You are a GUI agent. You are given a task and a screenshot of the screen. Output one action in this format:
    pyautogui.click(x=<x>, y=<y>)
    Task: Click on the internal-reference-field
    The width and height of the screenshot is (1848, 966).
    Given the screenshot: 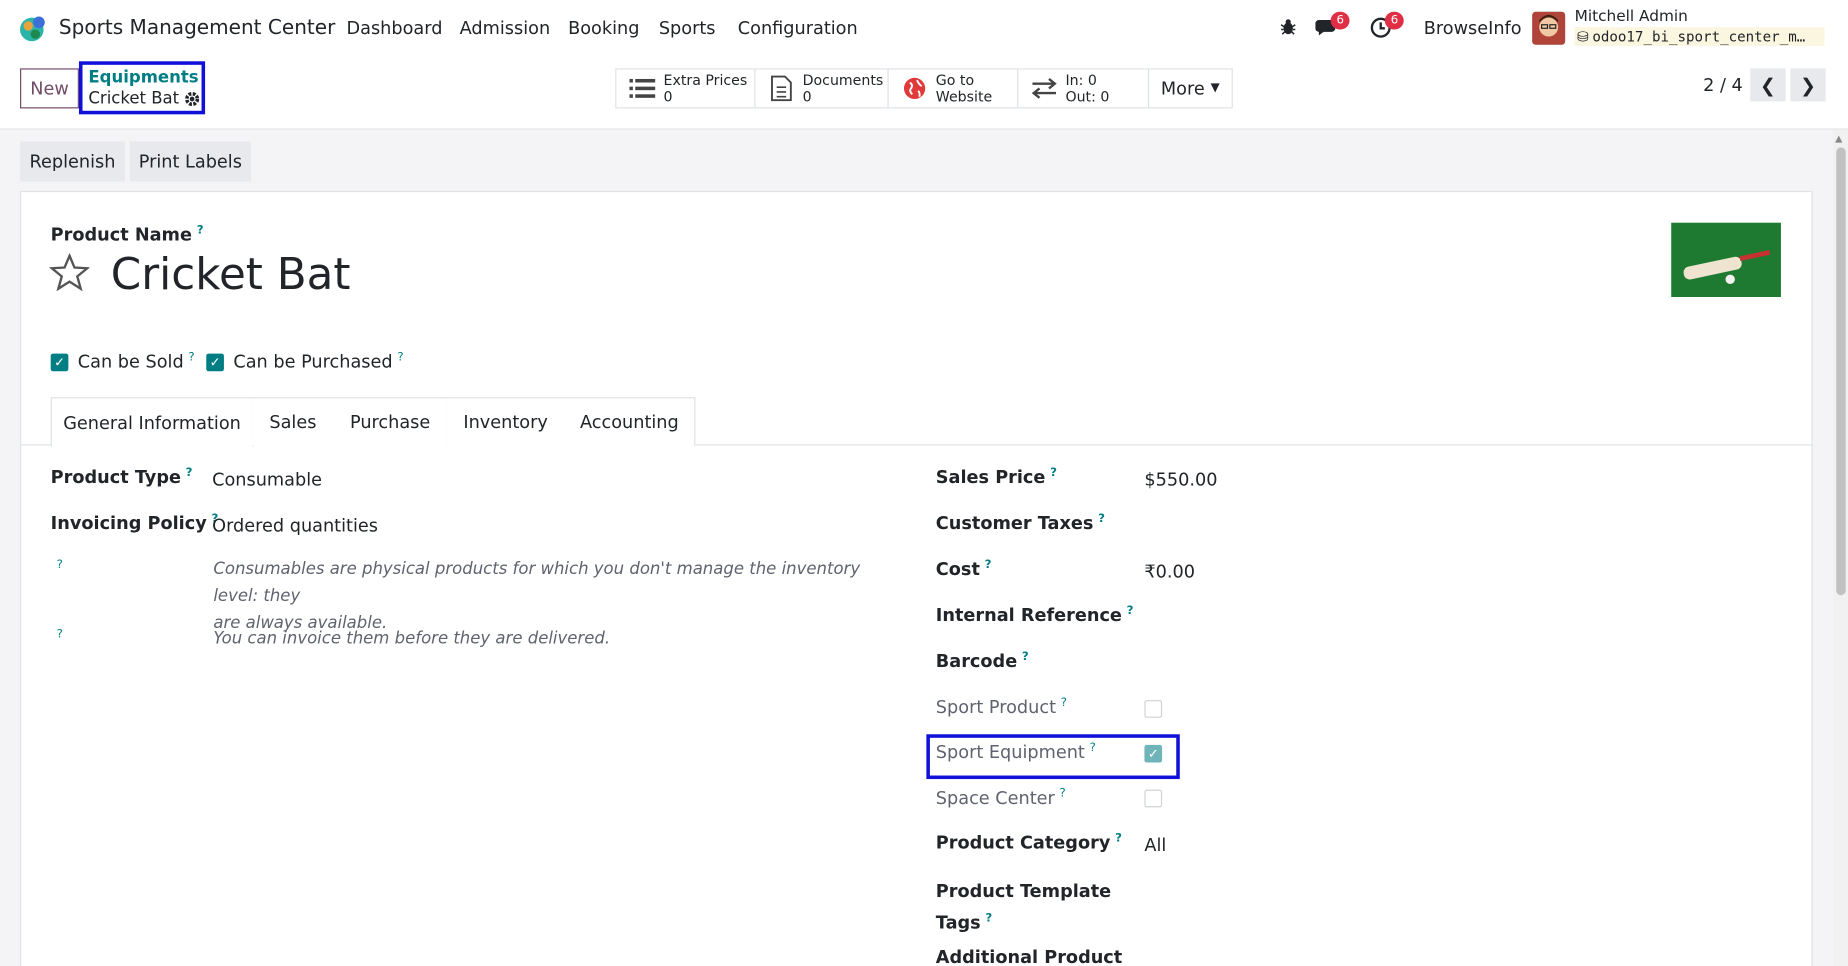 What is the action you would take?
    pyautogui.click(x=1321, y=618)
    